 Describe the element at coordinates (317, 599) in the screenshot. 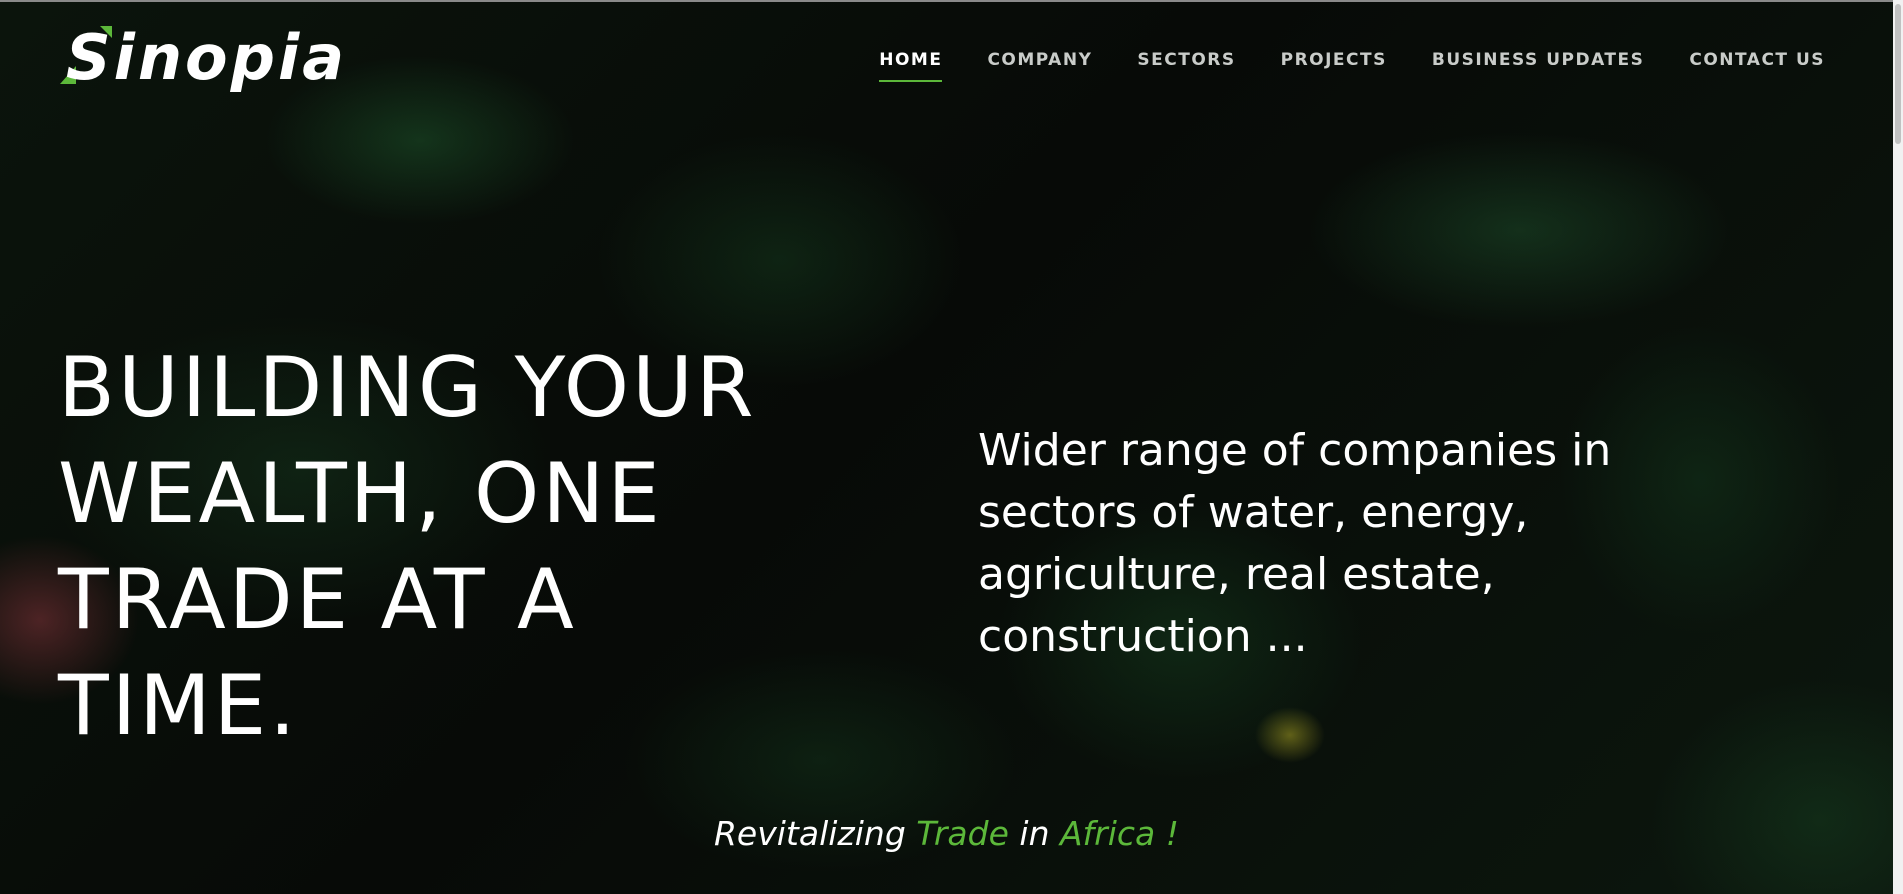

I see `headline-line: TRADE AT A` at that location.